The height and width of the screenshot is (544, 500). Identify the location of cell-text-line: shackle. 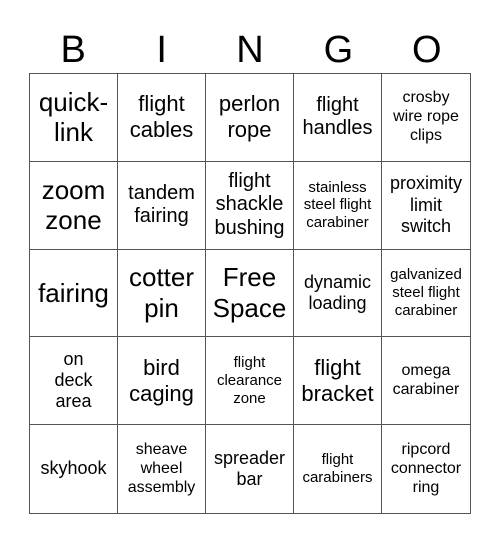
(249, 204).